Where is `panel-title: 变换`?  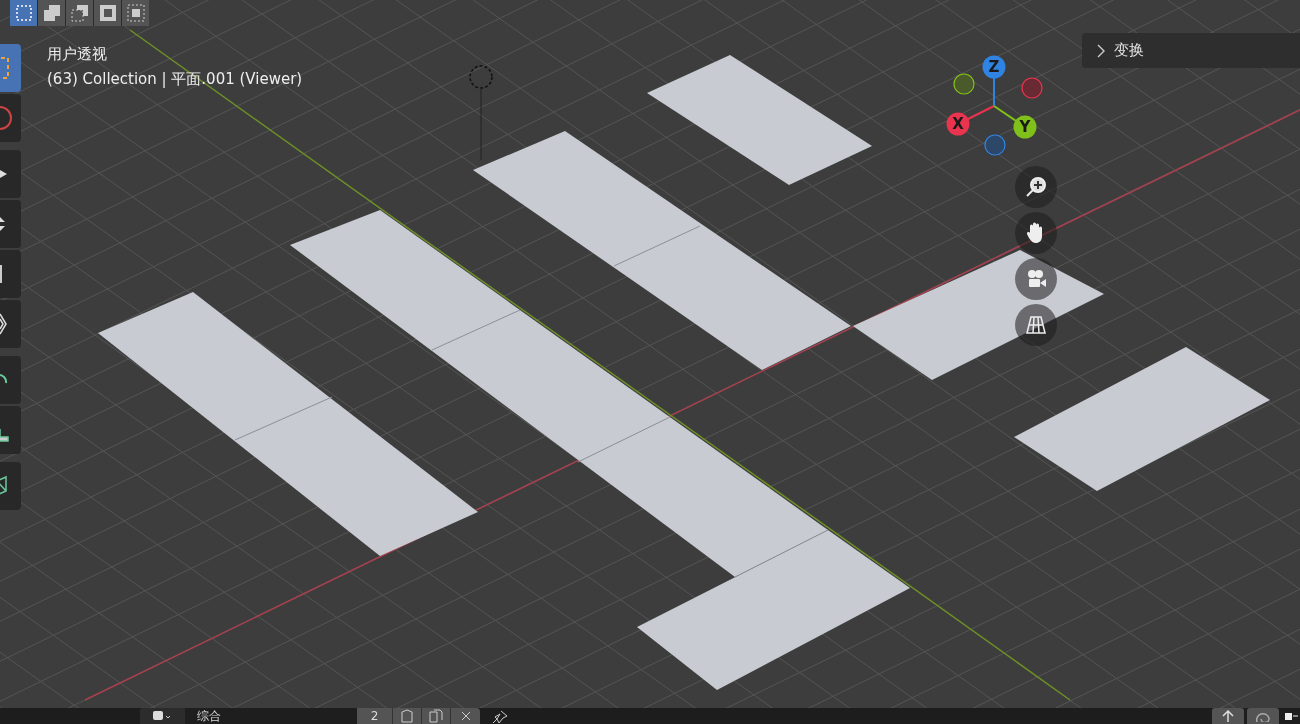 panel-title: 变换 is located at coordinates (1129, 50).